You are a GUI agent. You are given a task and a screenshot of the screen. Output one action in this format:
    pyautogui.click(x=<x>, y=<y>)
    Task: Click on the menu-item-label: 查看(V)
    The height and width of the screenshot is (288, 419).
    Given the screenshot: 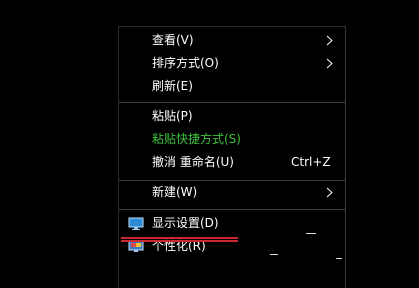 What is the action you would take?
    pyautogui.click(x=173, y=40)
    